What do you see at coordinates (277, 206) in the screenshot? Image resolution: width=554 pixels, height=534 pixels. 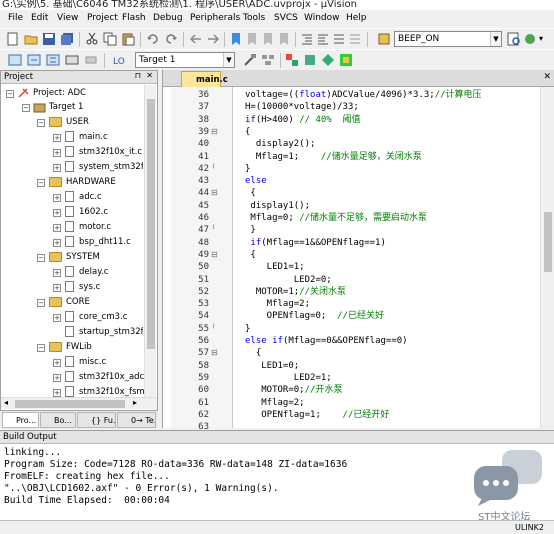 I see `code-line: display1();` at bounding box center [277, 206].